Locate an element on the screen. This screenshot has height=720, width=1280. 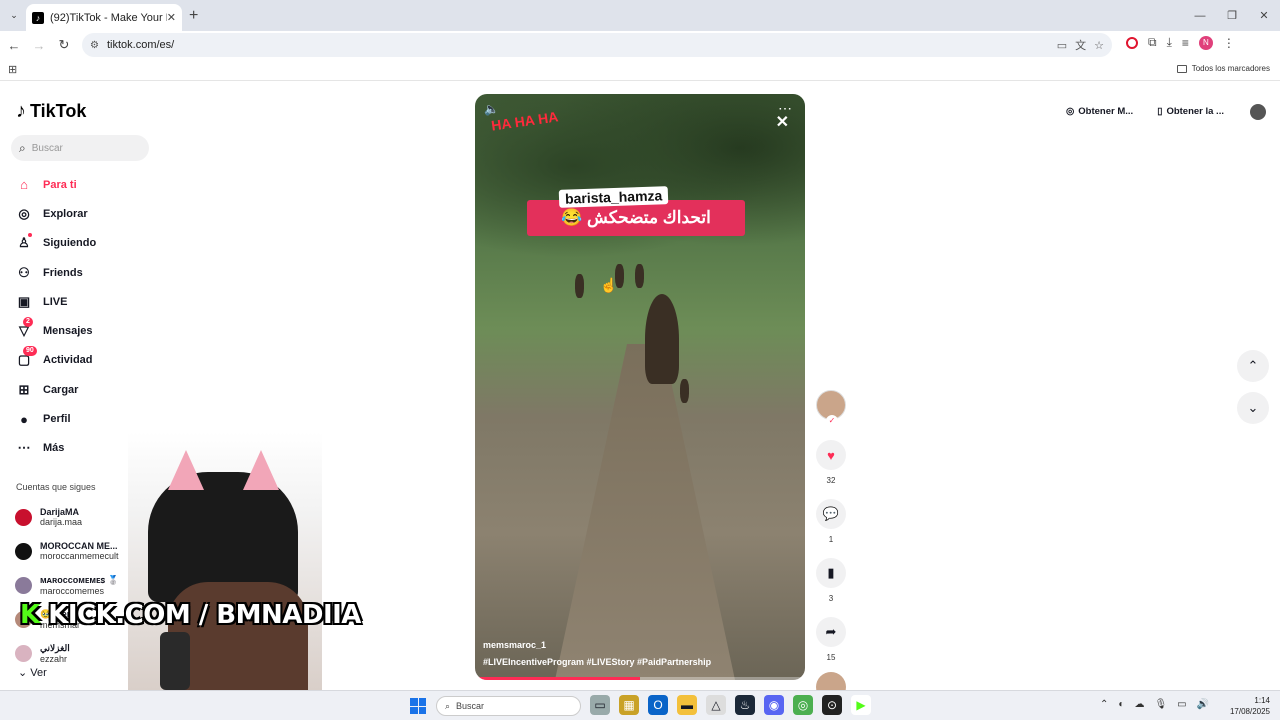
site-info-icon: ⚙ is located at coordinates (94, 45).